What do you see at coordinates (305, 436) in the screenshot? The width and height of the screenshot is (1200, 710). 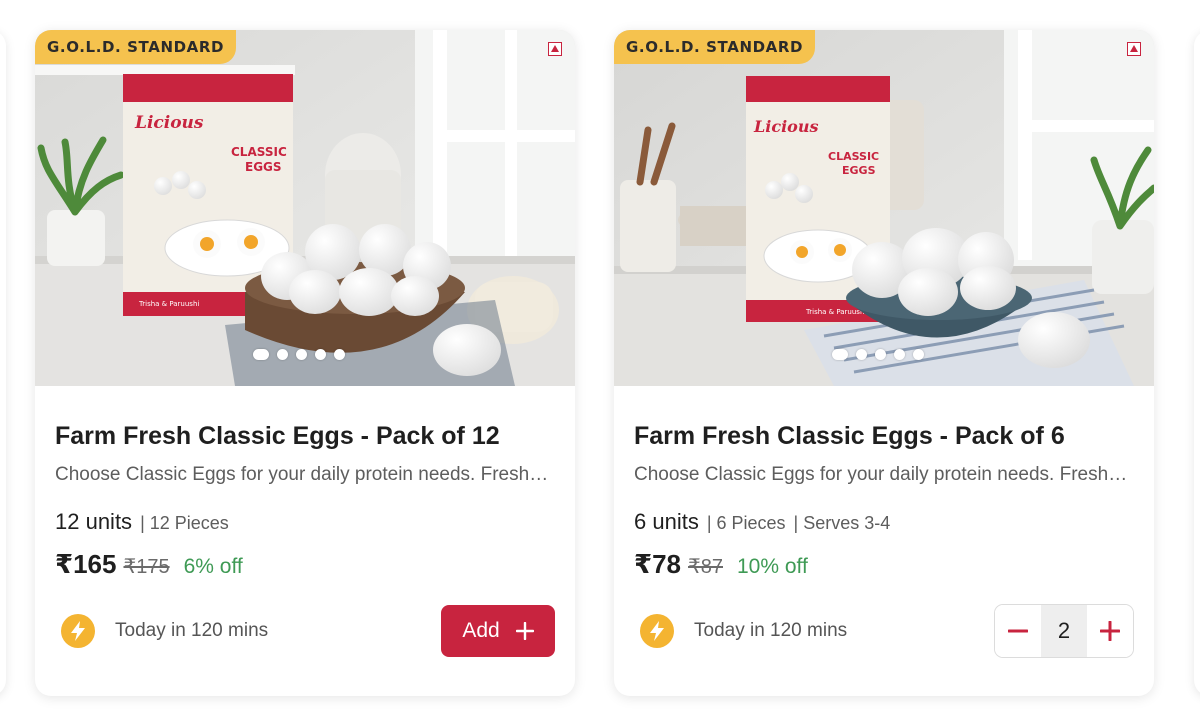 I see `product-title: Farm Fresh Classic Eggs - Pack of 12` at bounding box center [305, 436].